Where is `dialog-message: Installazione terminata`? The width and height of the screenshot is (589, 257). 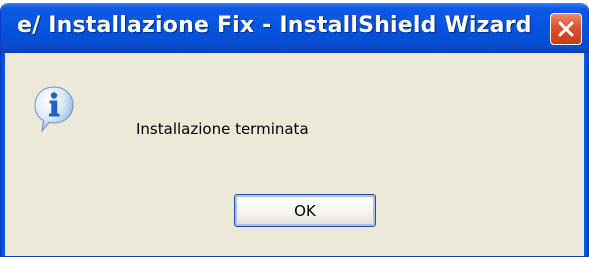 dialog-message: Installazione terminata is located at coordinates (222, 129).